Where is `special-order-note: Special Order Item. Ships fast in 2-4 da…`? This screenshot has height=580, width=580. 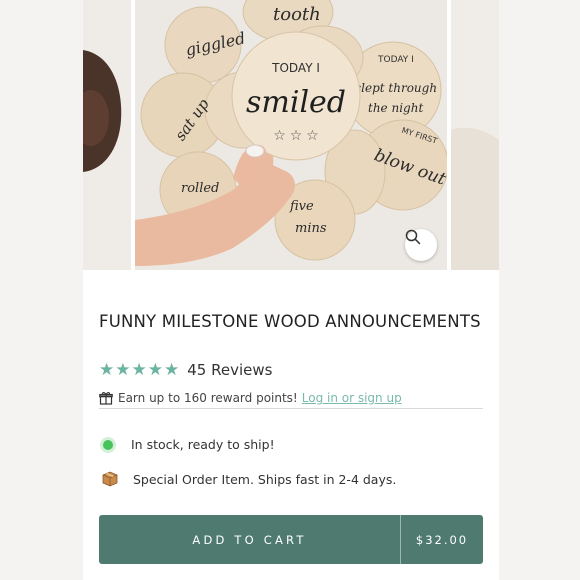 special-order-note: Special Order Item. Ships fast in 2-4 da… is located at coordinates (248, 479).